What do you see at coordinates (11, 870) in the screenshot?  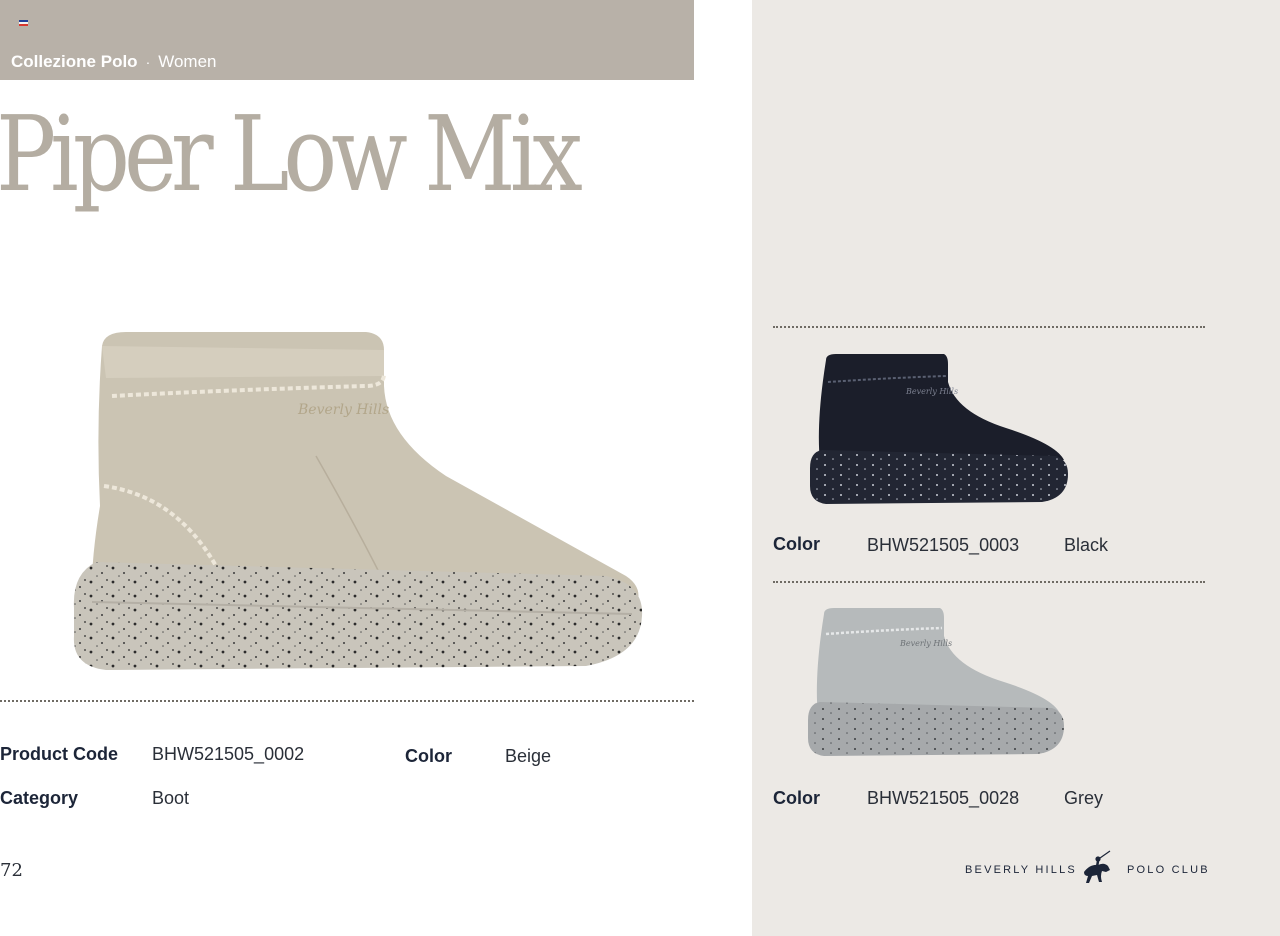 I see `page-number: 72` at bounding box center [11, 870].